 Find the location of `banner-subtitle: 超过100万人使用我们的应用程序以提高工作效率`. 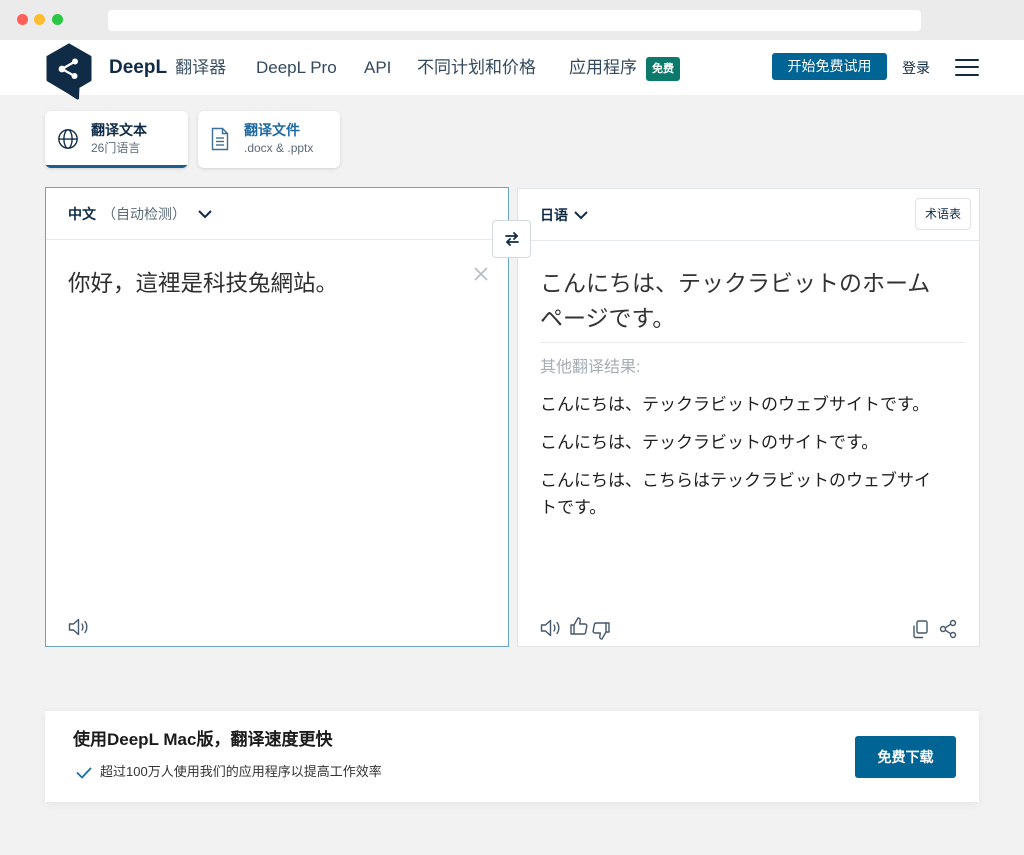

banner-subtitle: 超过100万人使用我们的应用程序以提高工作效率 is located at coordinates (241, 771).